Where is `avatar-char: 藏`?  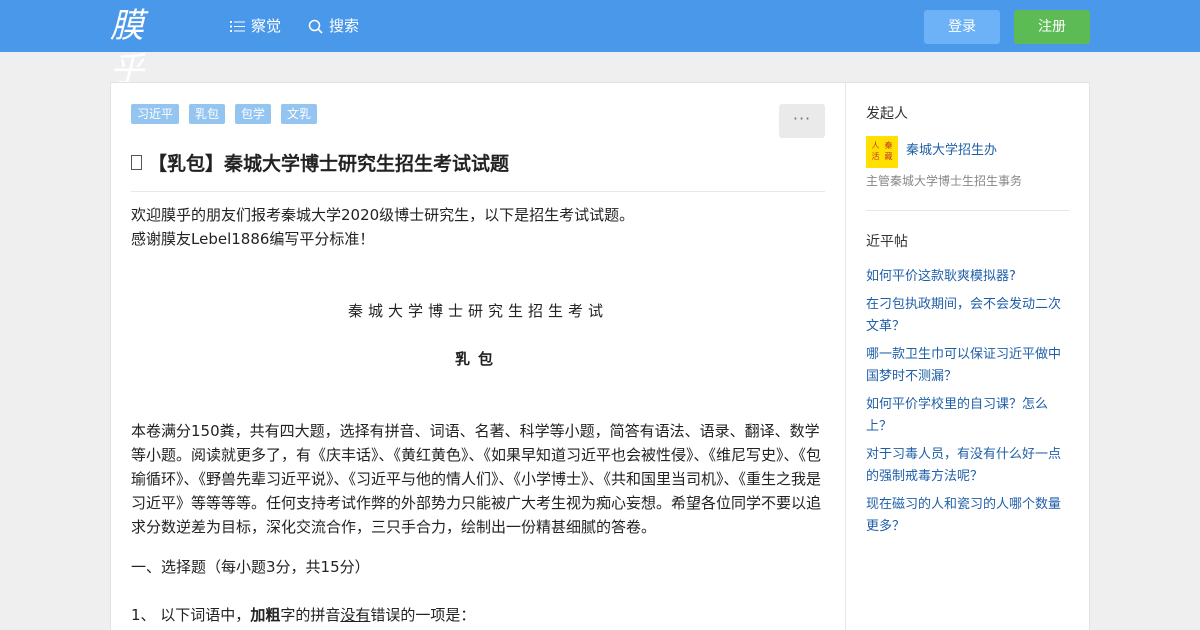
avatar-char: 藏 is located at coordinates (888, 156).